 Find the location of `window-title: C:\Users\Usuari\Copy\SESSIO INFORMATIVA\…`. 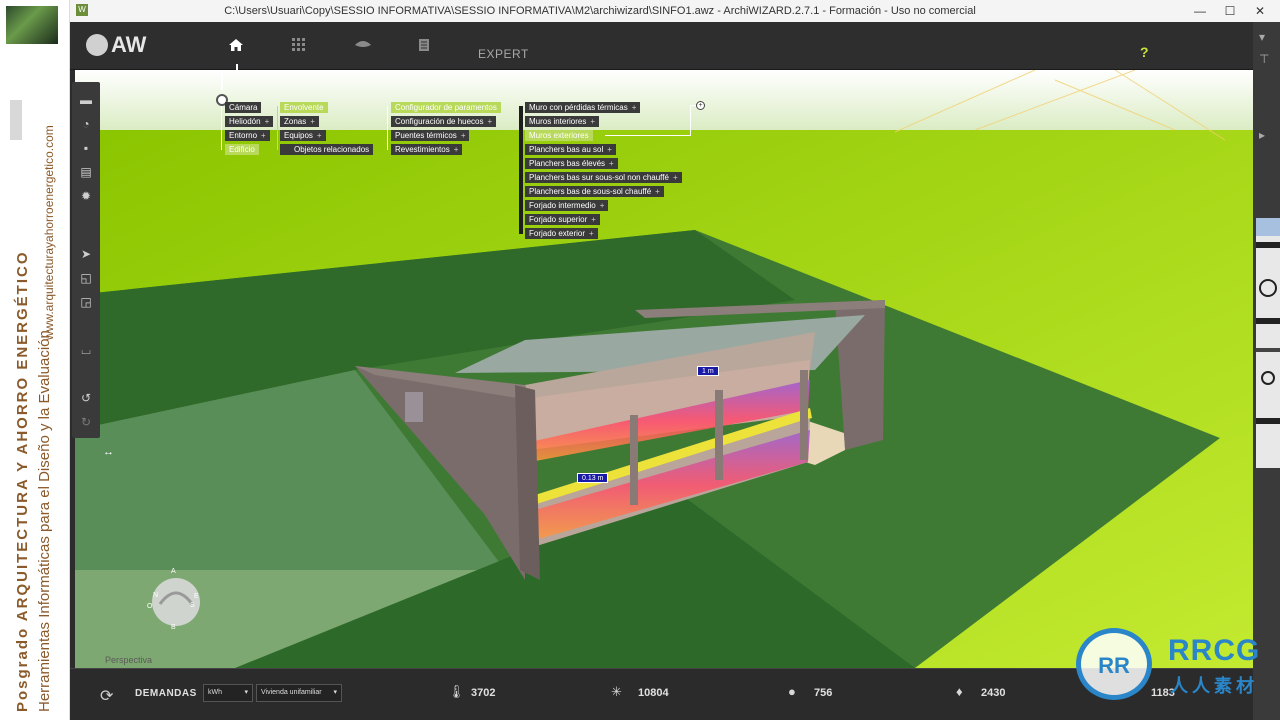

window-title: C:\Users\Usuari\Copy\SESSIO INFORMATIVA\… is located at coordinates (600, 11).